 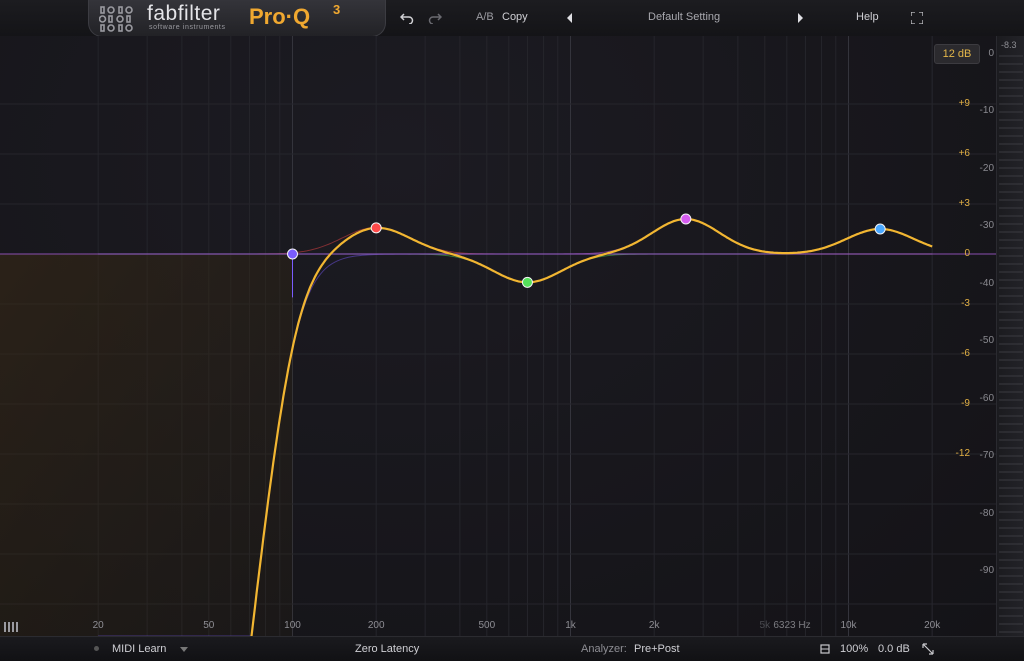 What do you see at coordinates (237, 18) in the screenshot?
I see `logo-plate: fabfilter software instruments Pro·Q 3` at bounding box center [237, 18].